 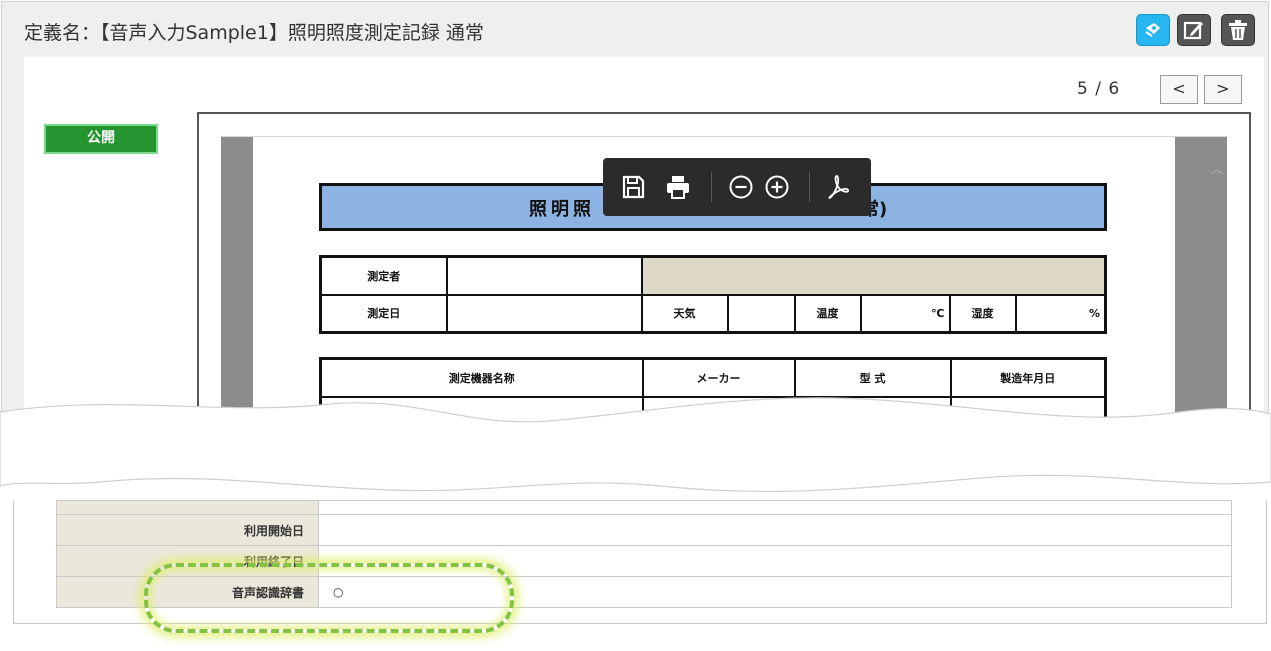 What do you see at coordinates (684, 313) in the screenshot?
I see `weather-label: 天気` at bounding box center [684, 313].